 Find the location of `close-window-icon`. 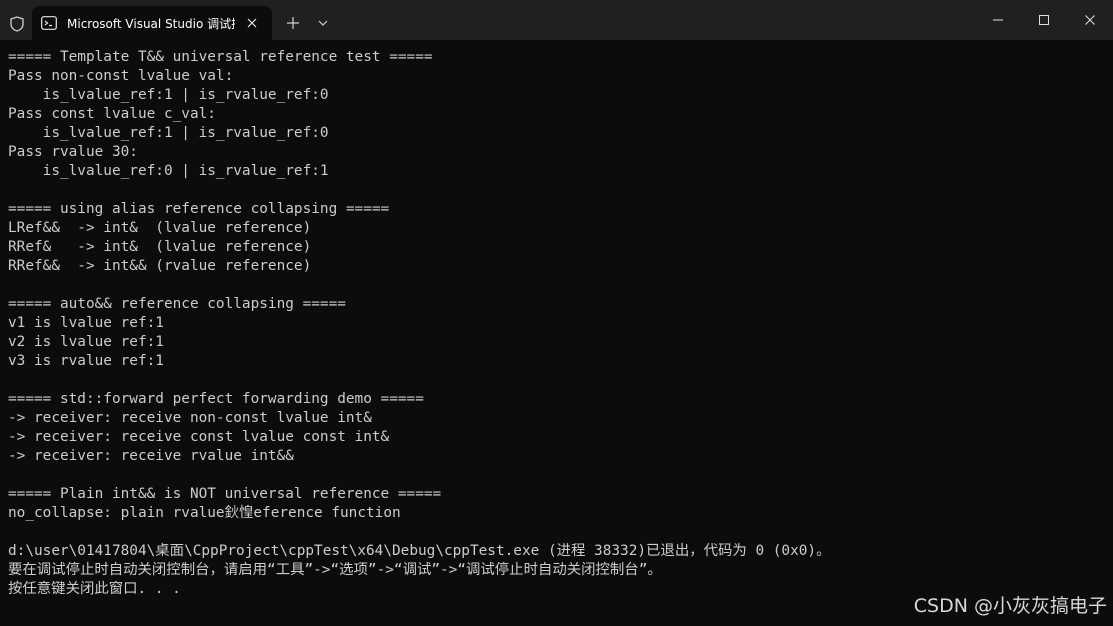

close-window-icon is located at coordinates (1090, 20).